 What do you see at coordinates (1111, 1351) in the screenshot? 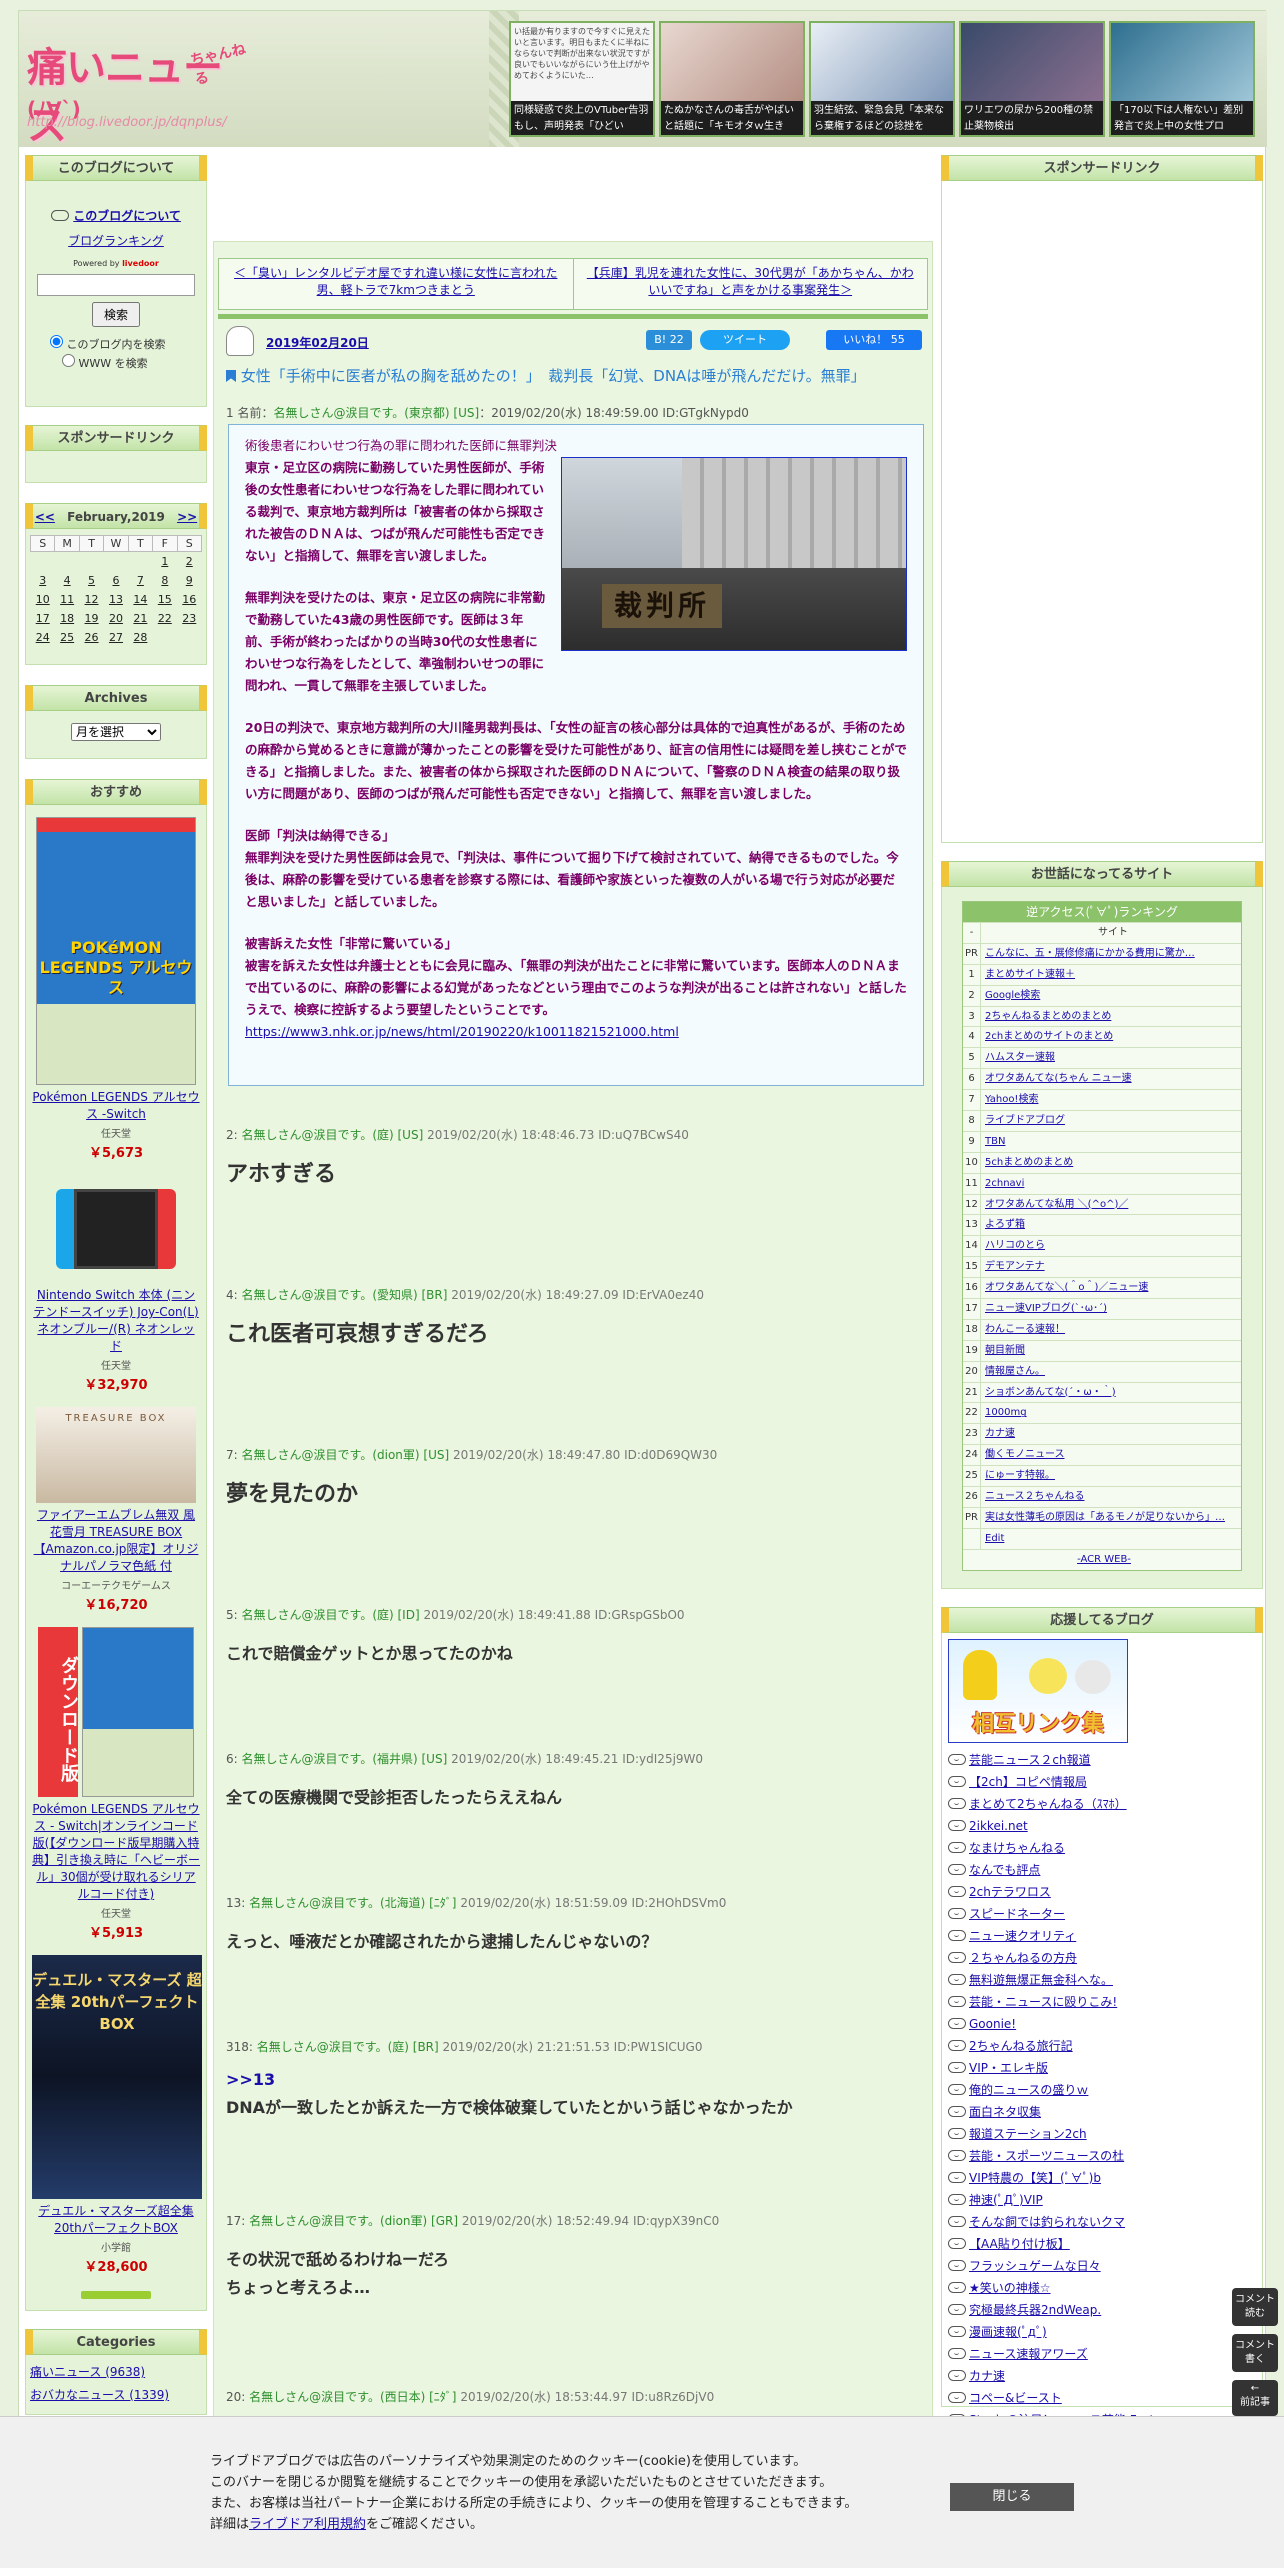
I see `rank-site-link: 朝目新聞` at bounding box center [1111, 1351].